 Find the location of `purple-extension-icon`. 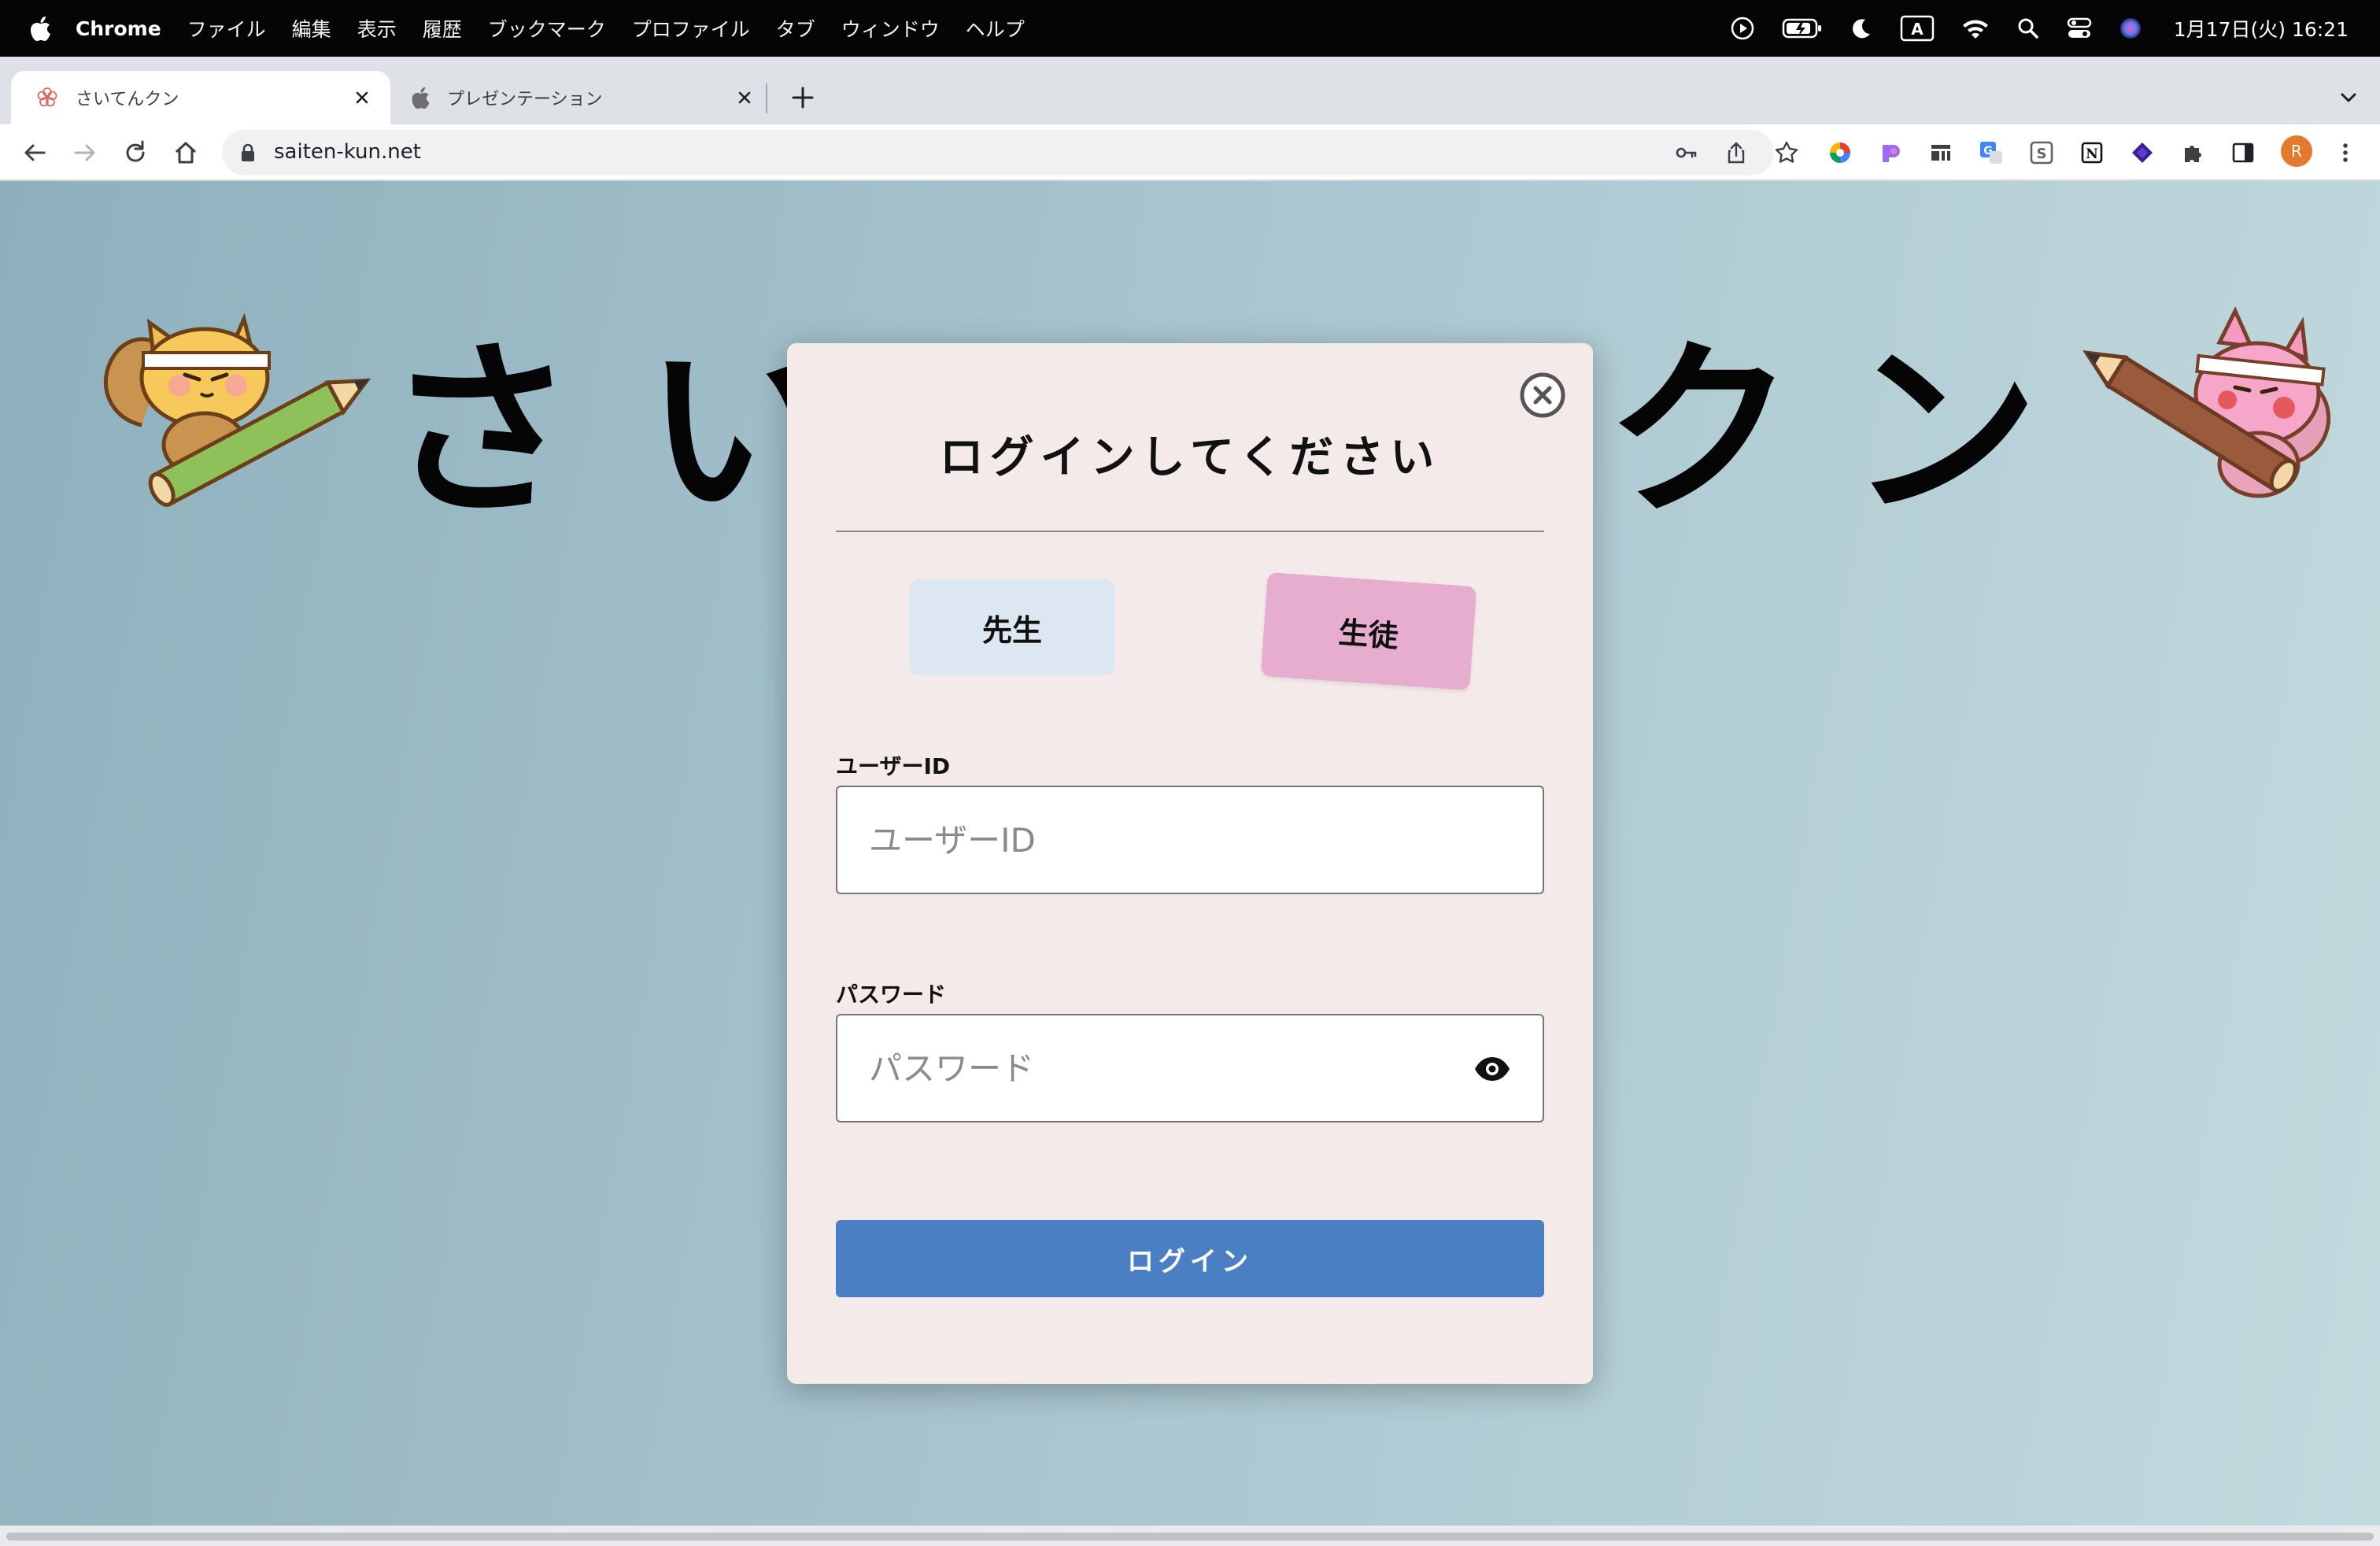

purple-extension-icon is located at coordinates (1890, 152).